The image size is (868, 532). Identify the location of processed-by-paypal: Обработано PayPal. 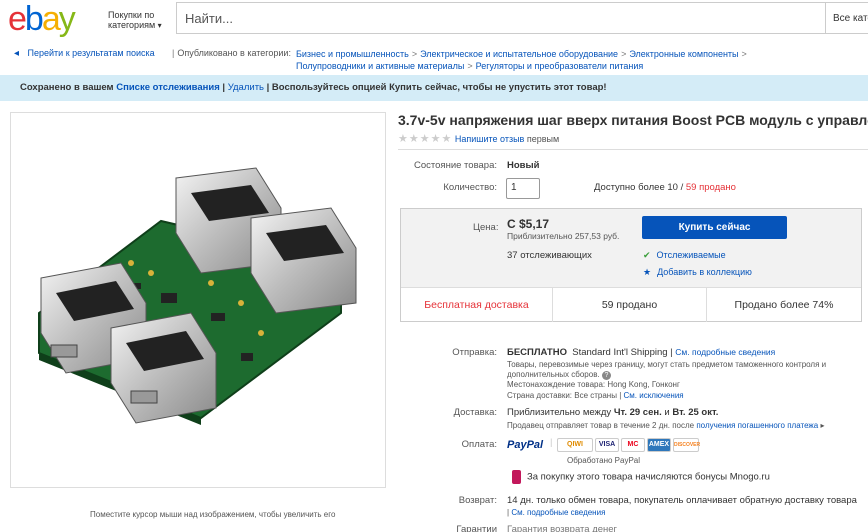
(604, 460).